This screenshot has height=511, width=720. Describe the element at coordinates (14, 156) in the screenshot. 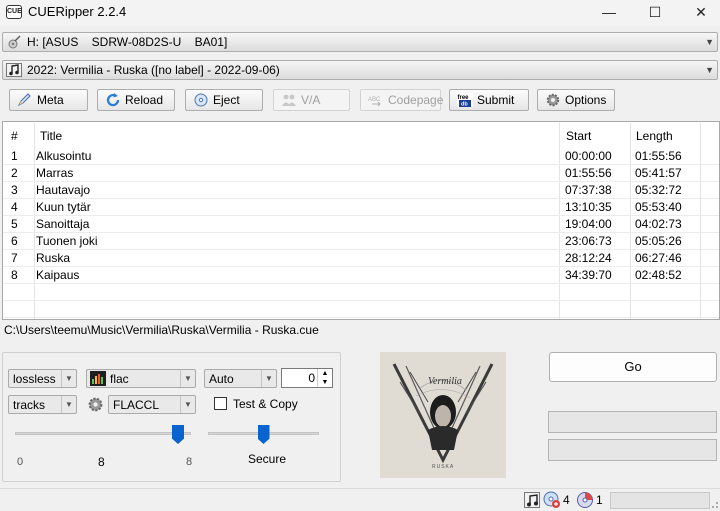

I see `track-number: 1` at that location.